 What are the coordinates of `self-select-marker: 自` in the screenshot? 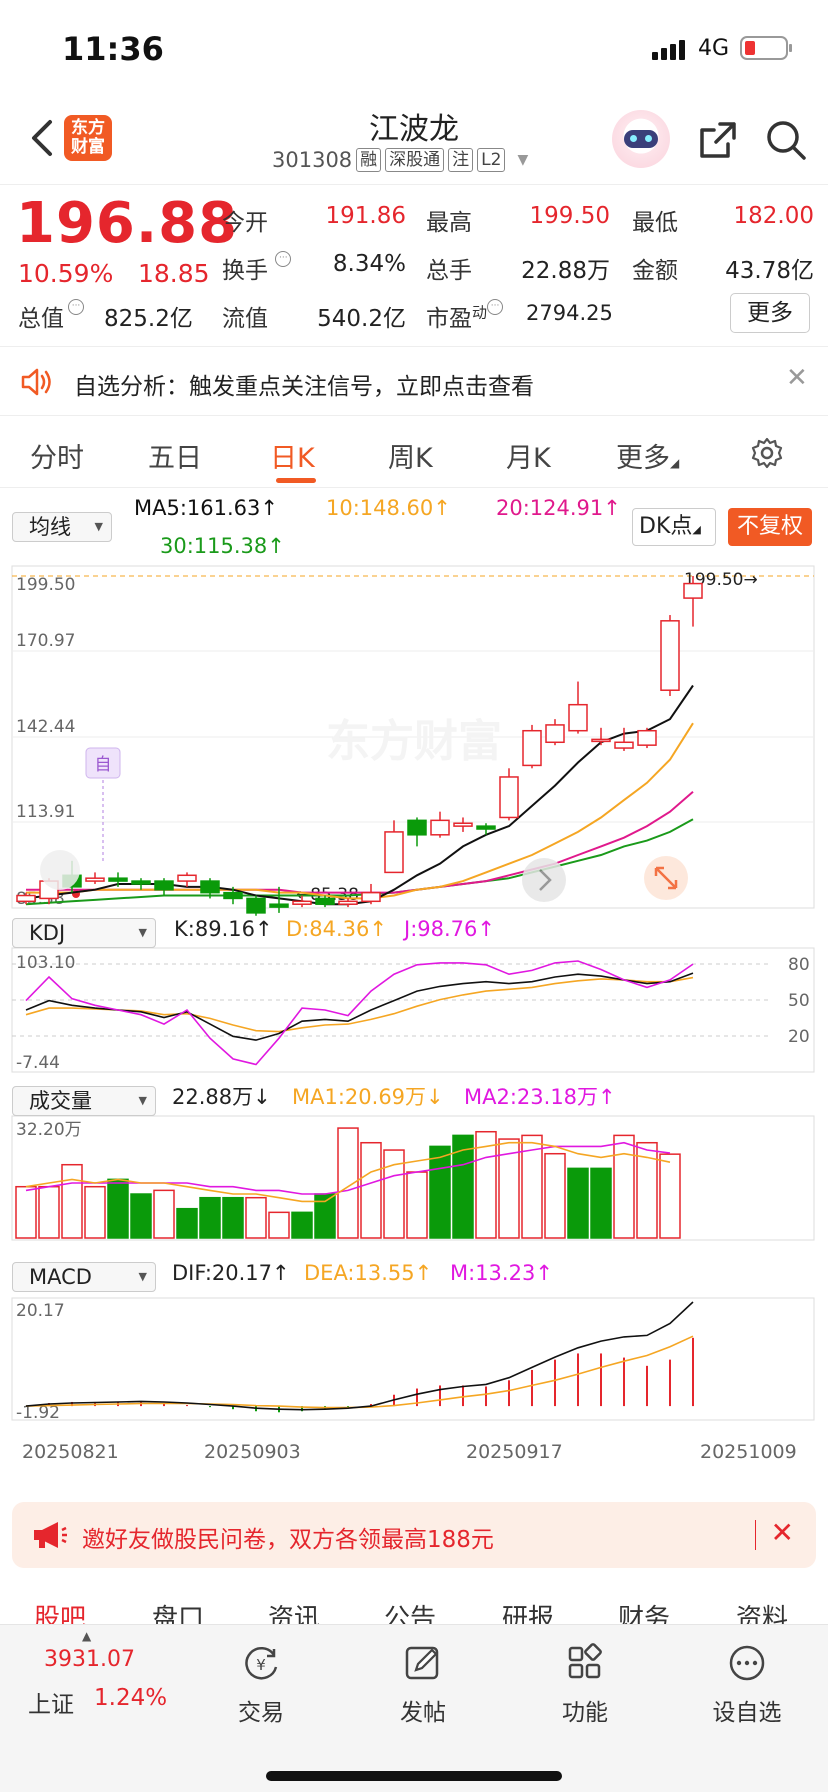 It's located at (103, 804).